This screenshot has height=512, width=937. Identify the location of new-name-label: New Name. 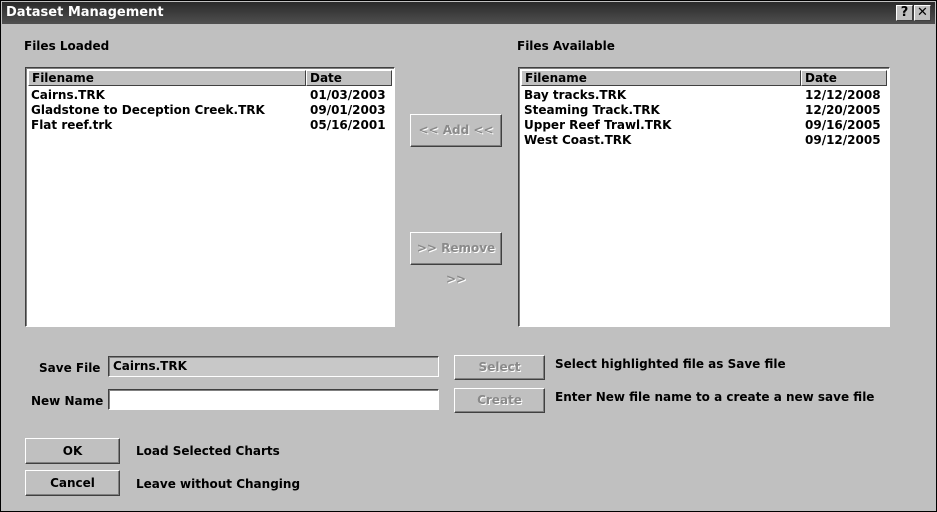
(67, 401).